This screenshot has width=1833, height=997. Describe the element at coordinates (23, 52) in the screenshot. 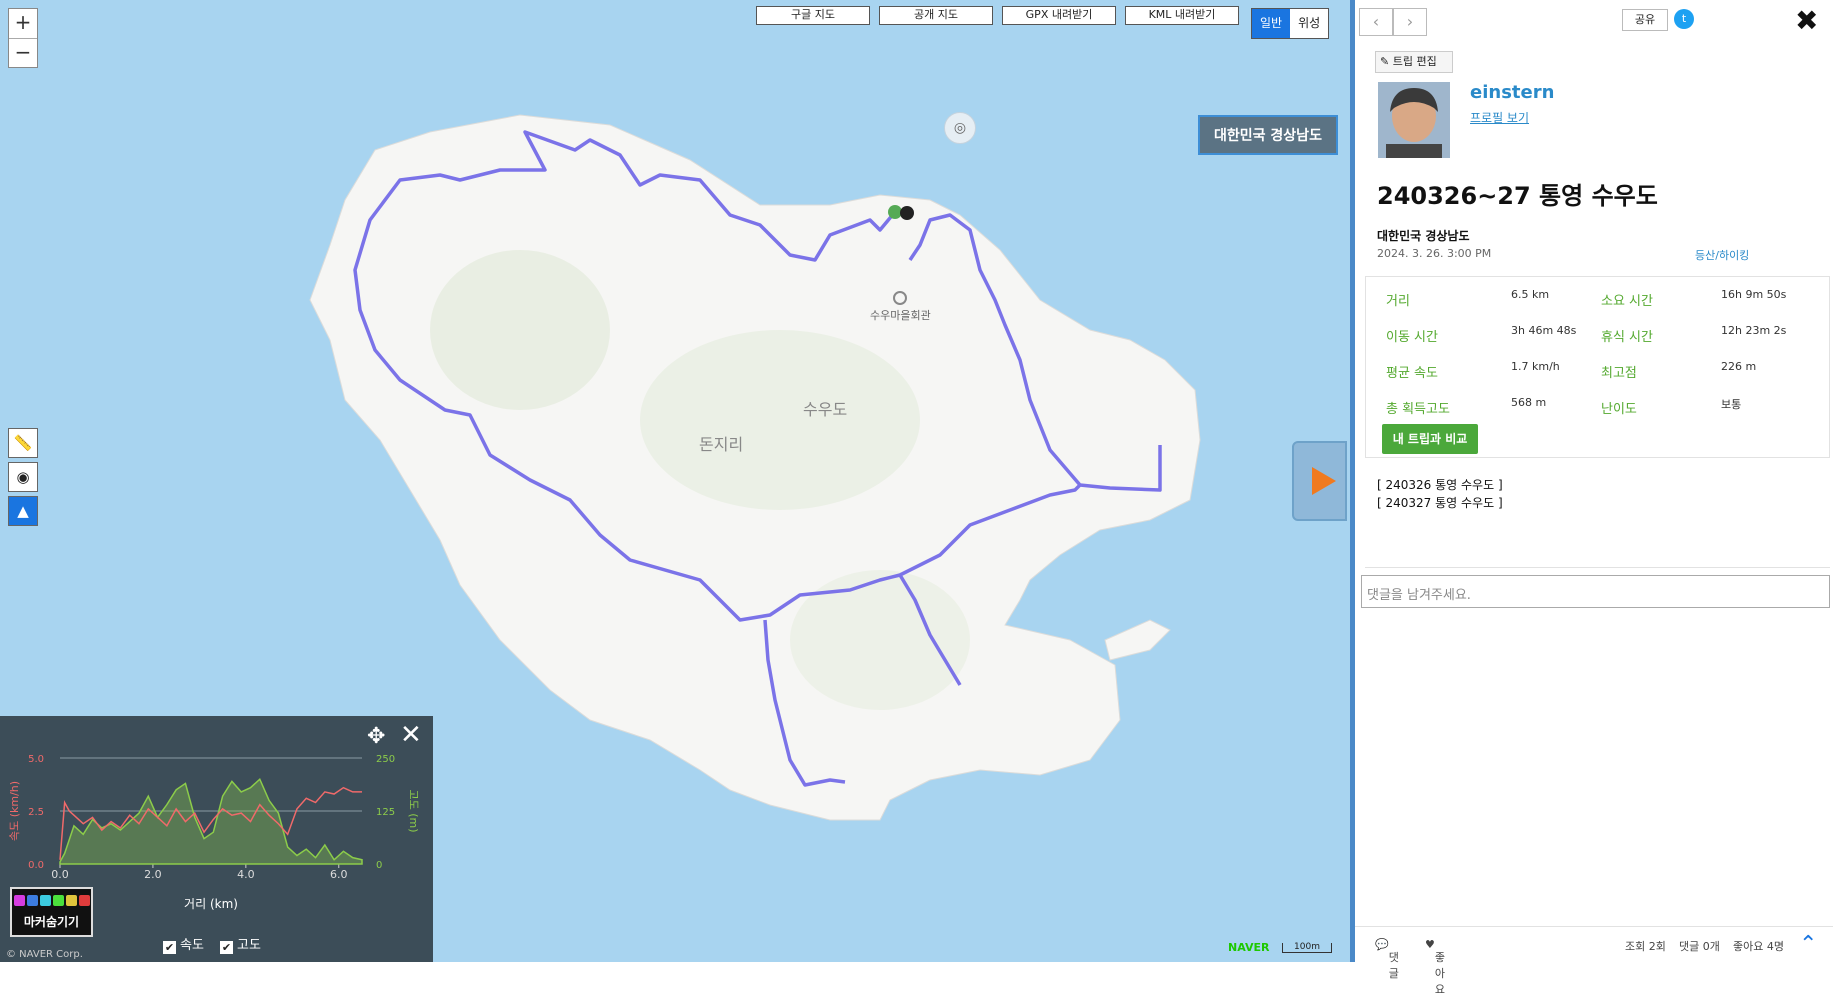

I see `zoom-out-button: −` at that location.